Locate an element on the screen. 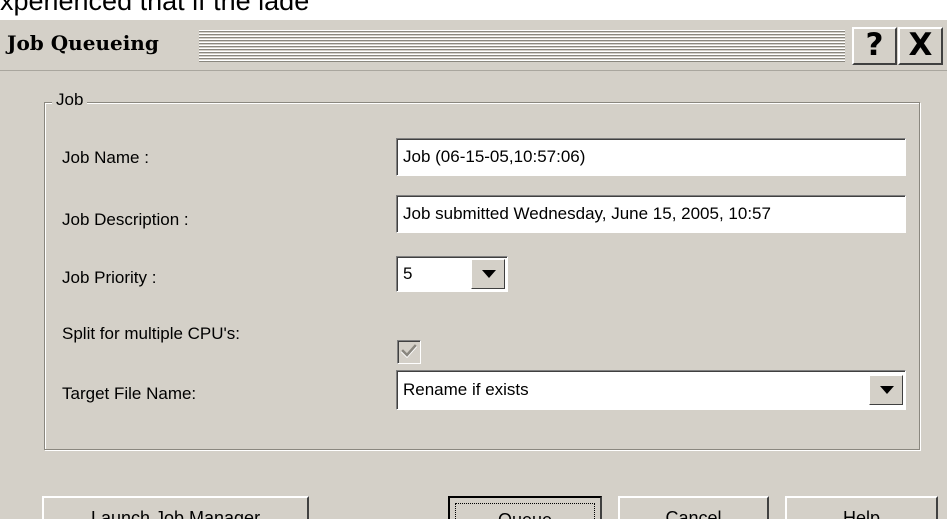  job-description-label: Job Description : is located at coordinates (125, 219).